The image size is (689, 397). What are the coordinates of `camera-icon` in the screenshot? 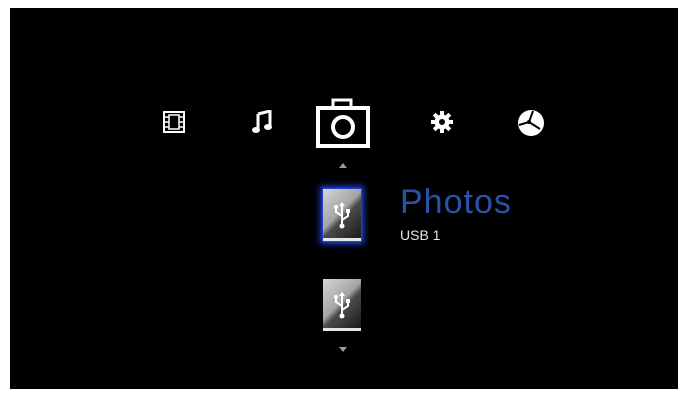 It's located at (343, 123).